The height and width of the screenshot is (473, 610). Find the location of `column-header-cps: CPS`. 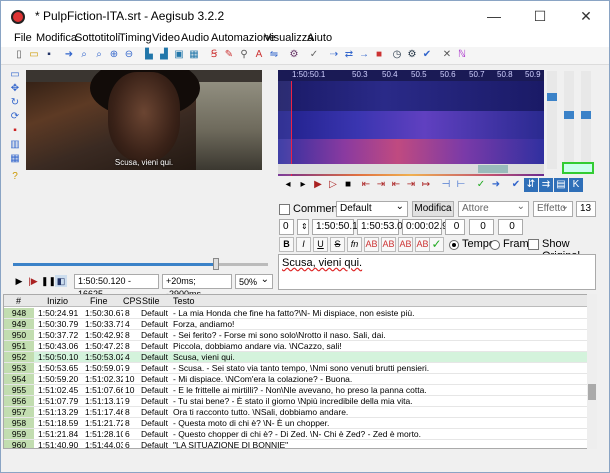

column-header-cps: CPS is located at coordinates (132, 301).